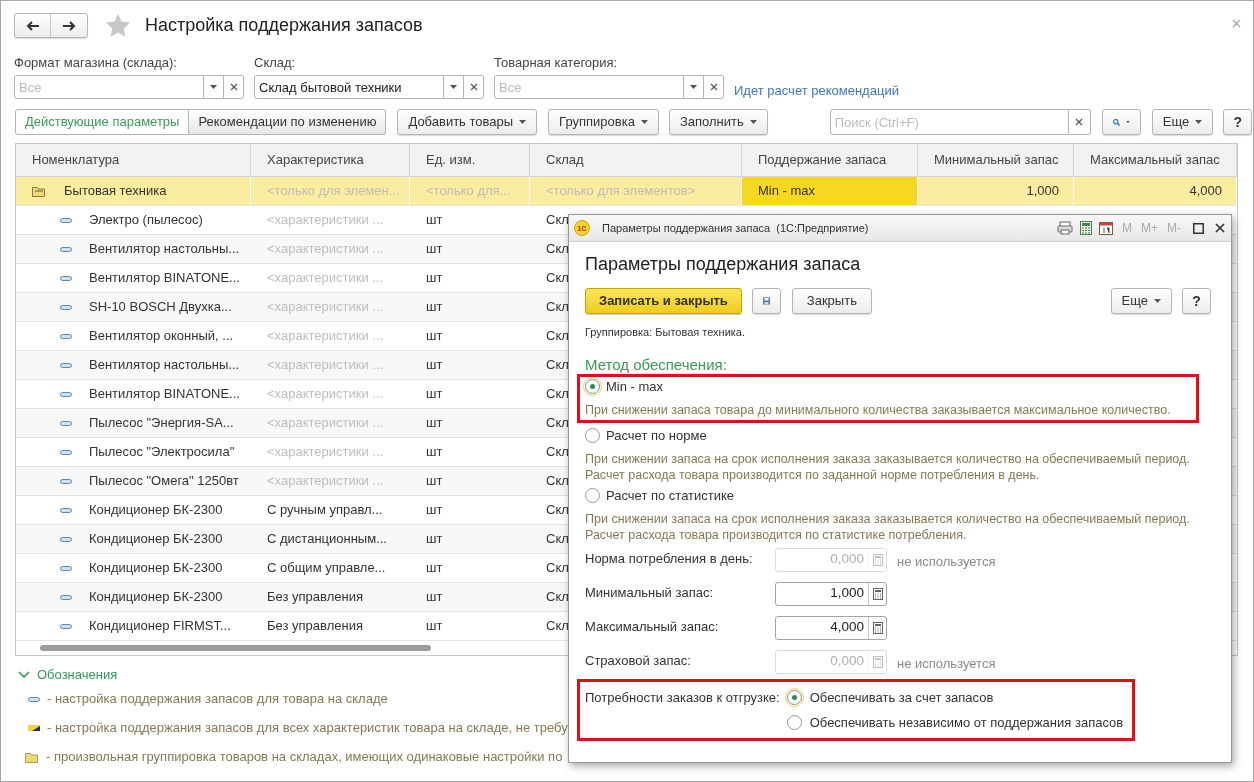 Image resolution: width=1254 pixels, height=782 pixels. I want to click on table-cell-text: <только для элементов>, so click(621, 191).